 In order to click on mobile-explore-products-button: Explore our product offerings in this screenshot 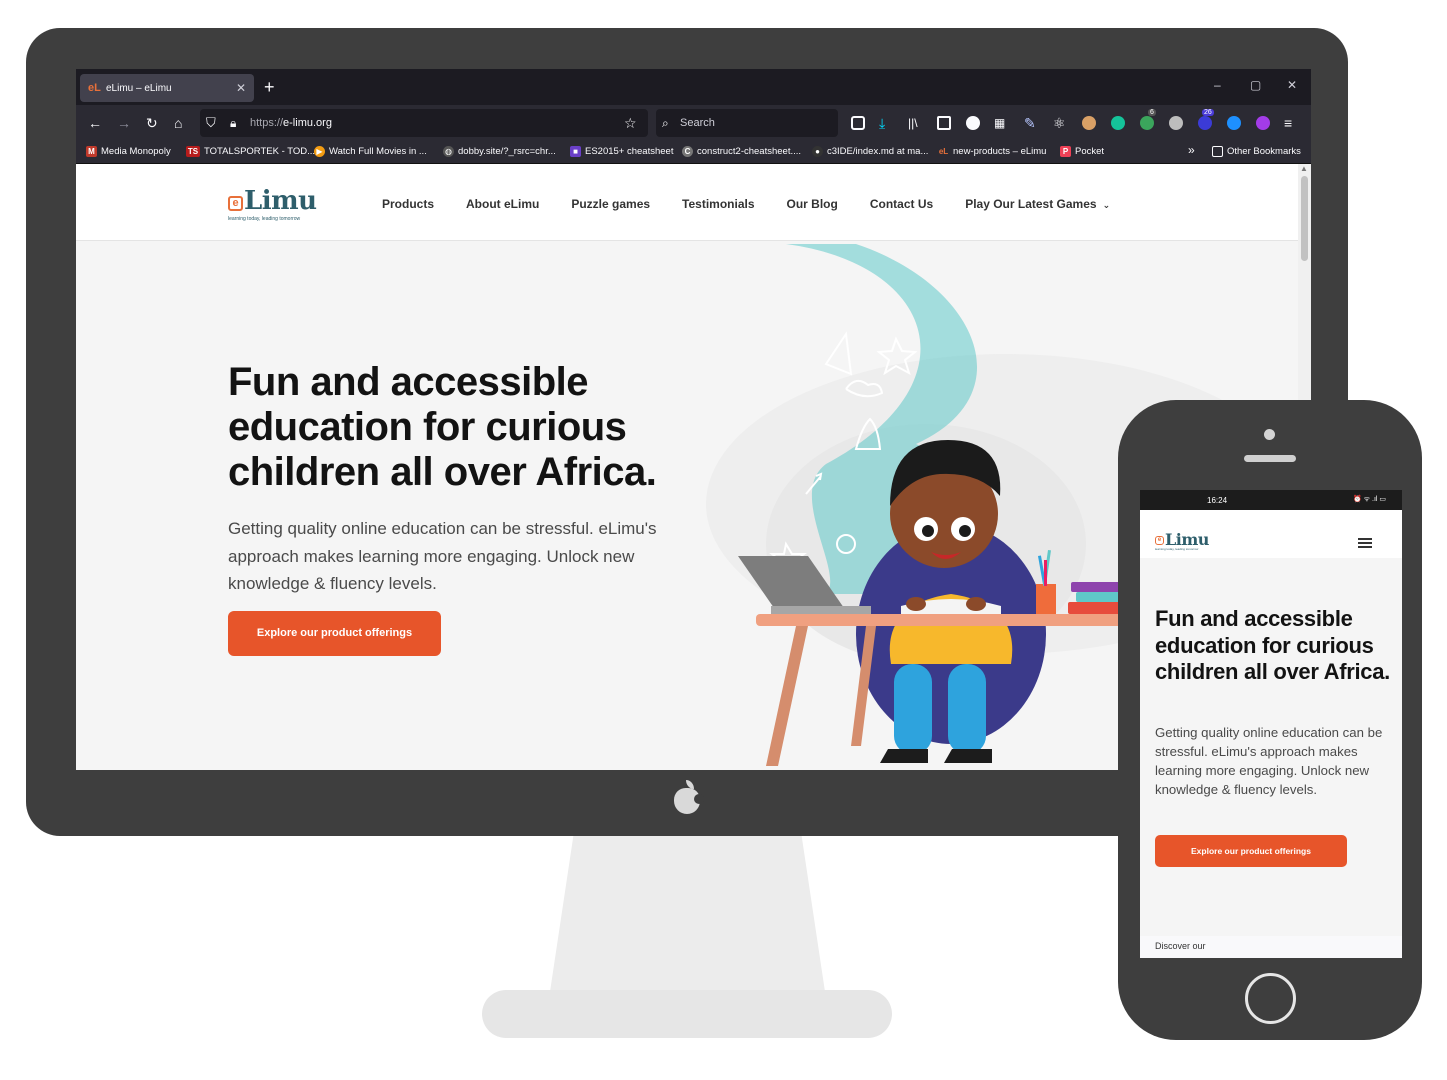, I will do `click(1251, 851)`.